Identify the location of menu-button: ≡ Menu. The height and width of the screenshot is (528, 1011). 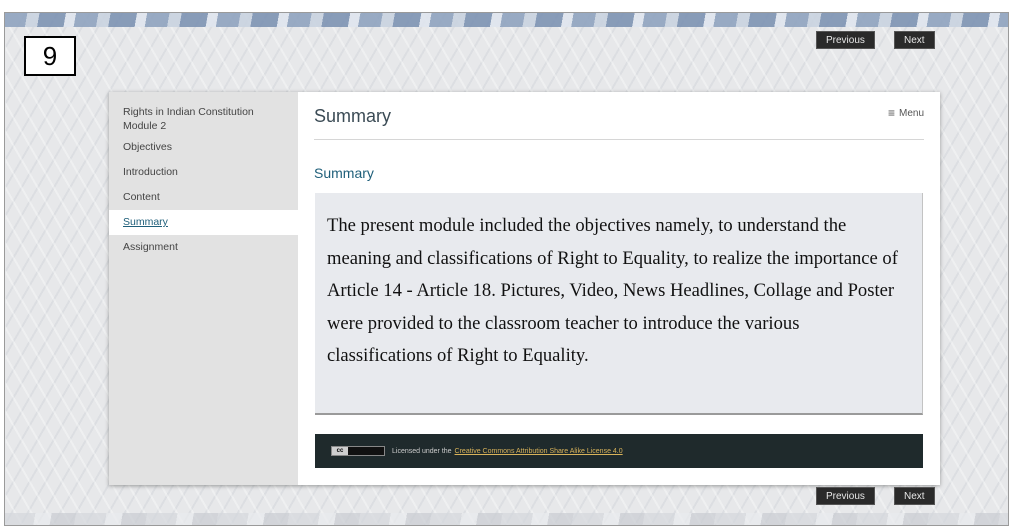
(906, 113).